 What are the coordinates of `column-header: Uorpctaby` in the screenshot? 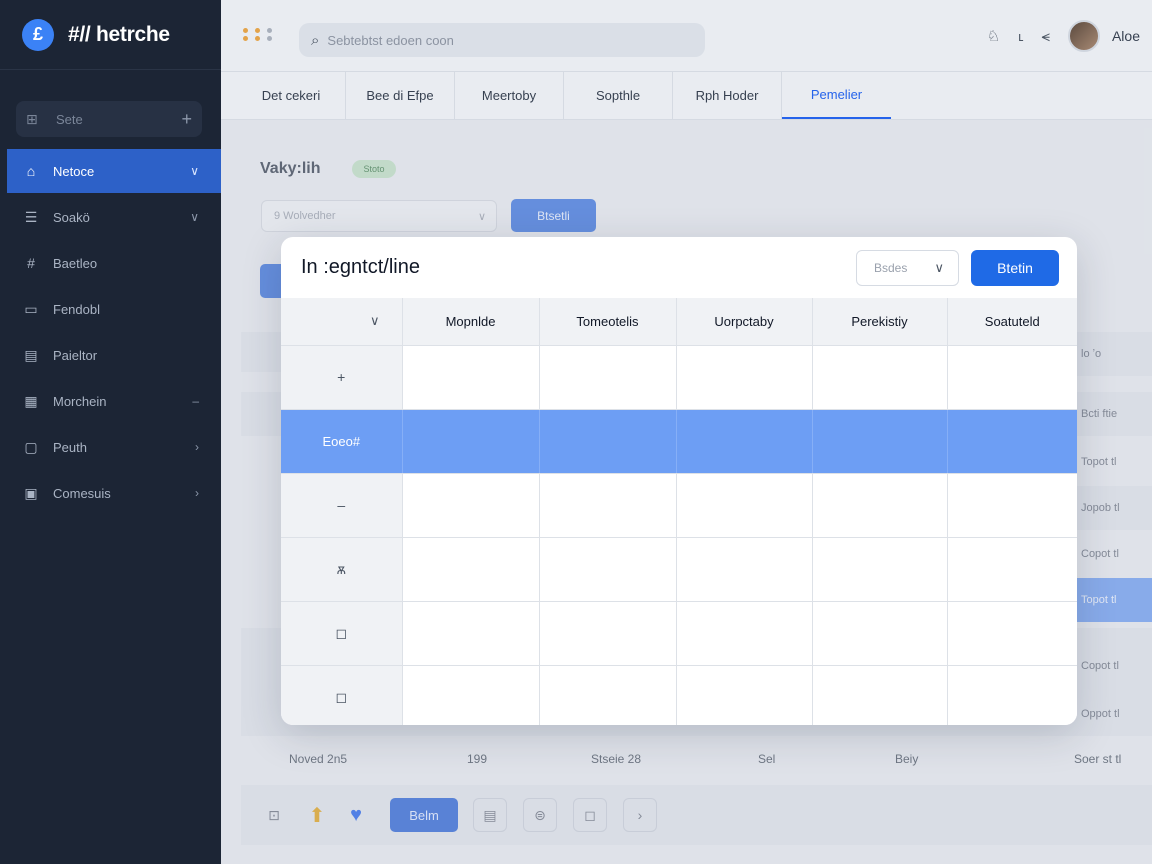 It's located at (744, 322).